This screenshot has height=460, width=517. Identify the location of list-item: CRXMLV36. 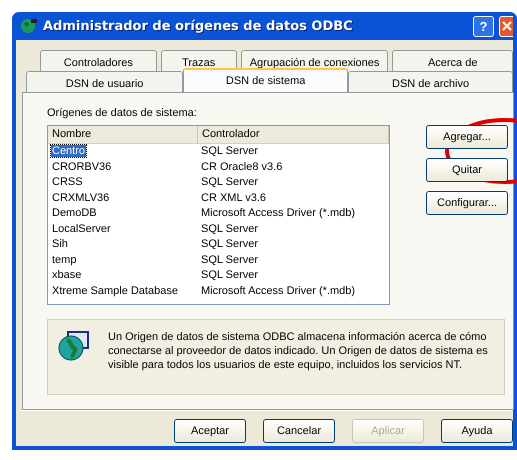
(80, 198).